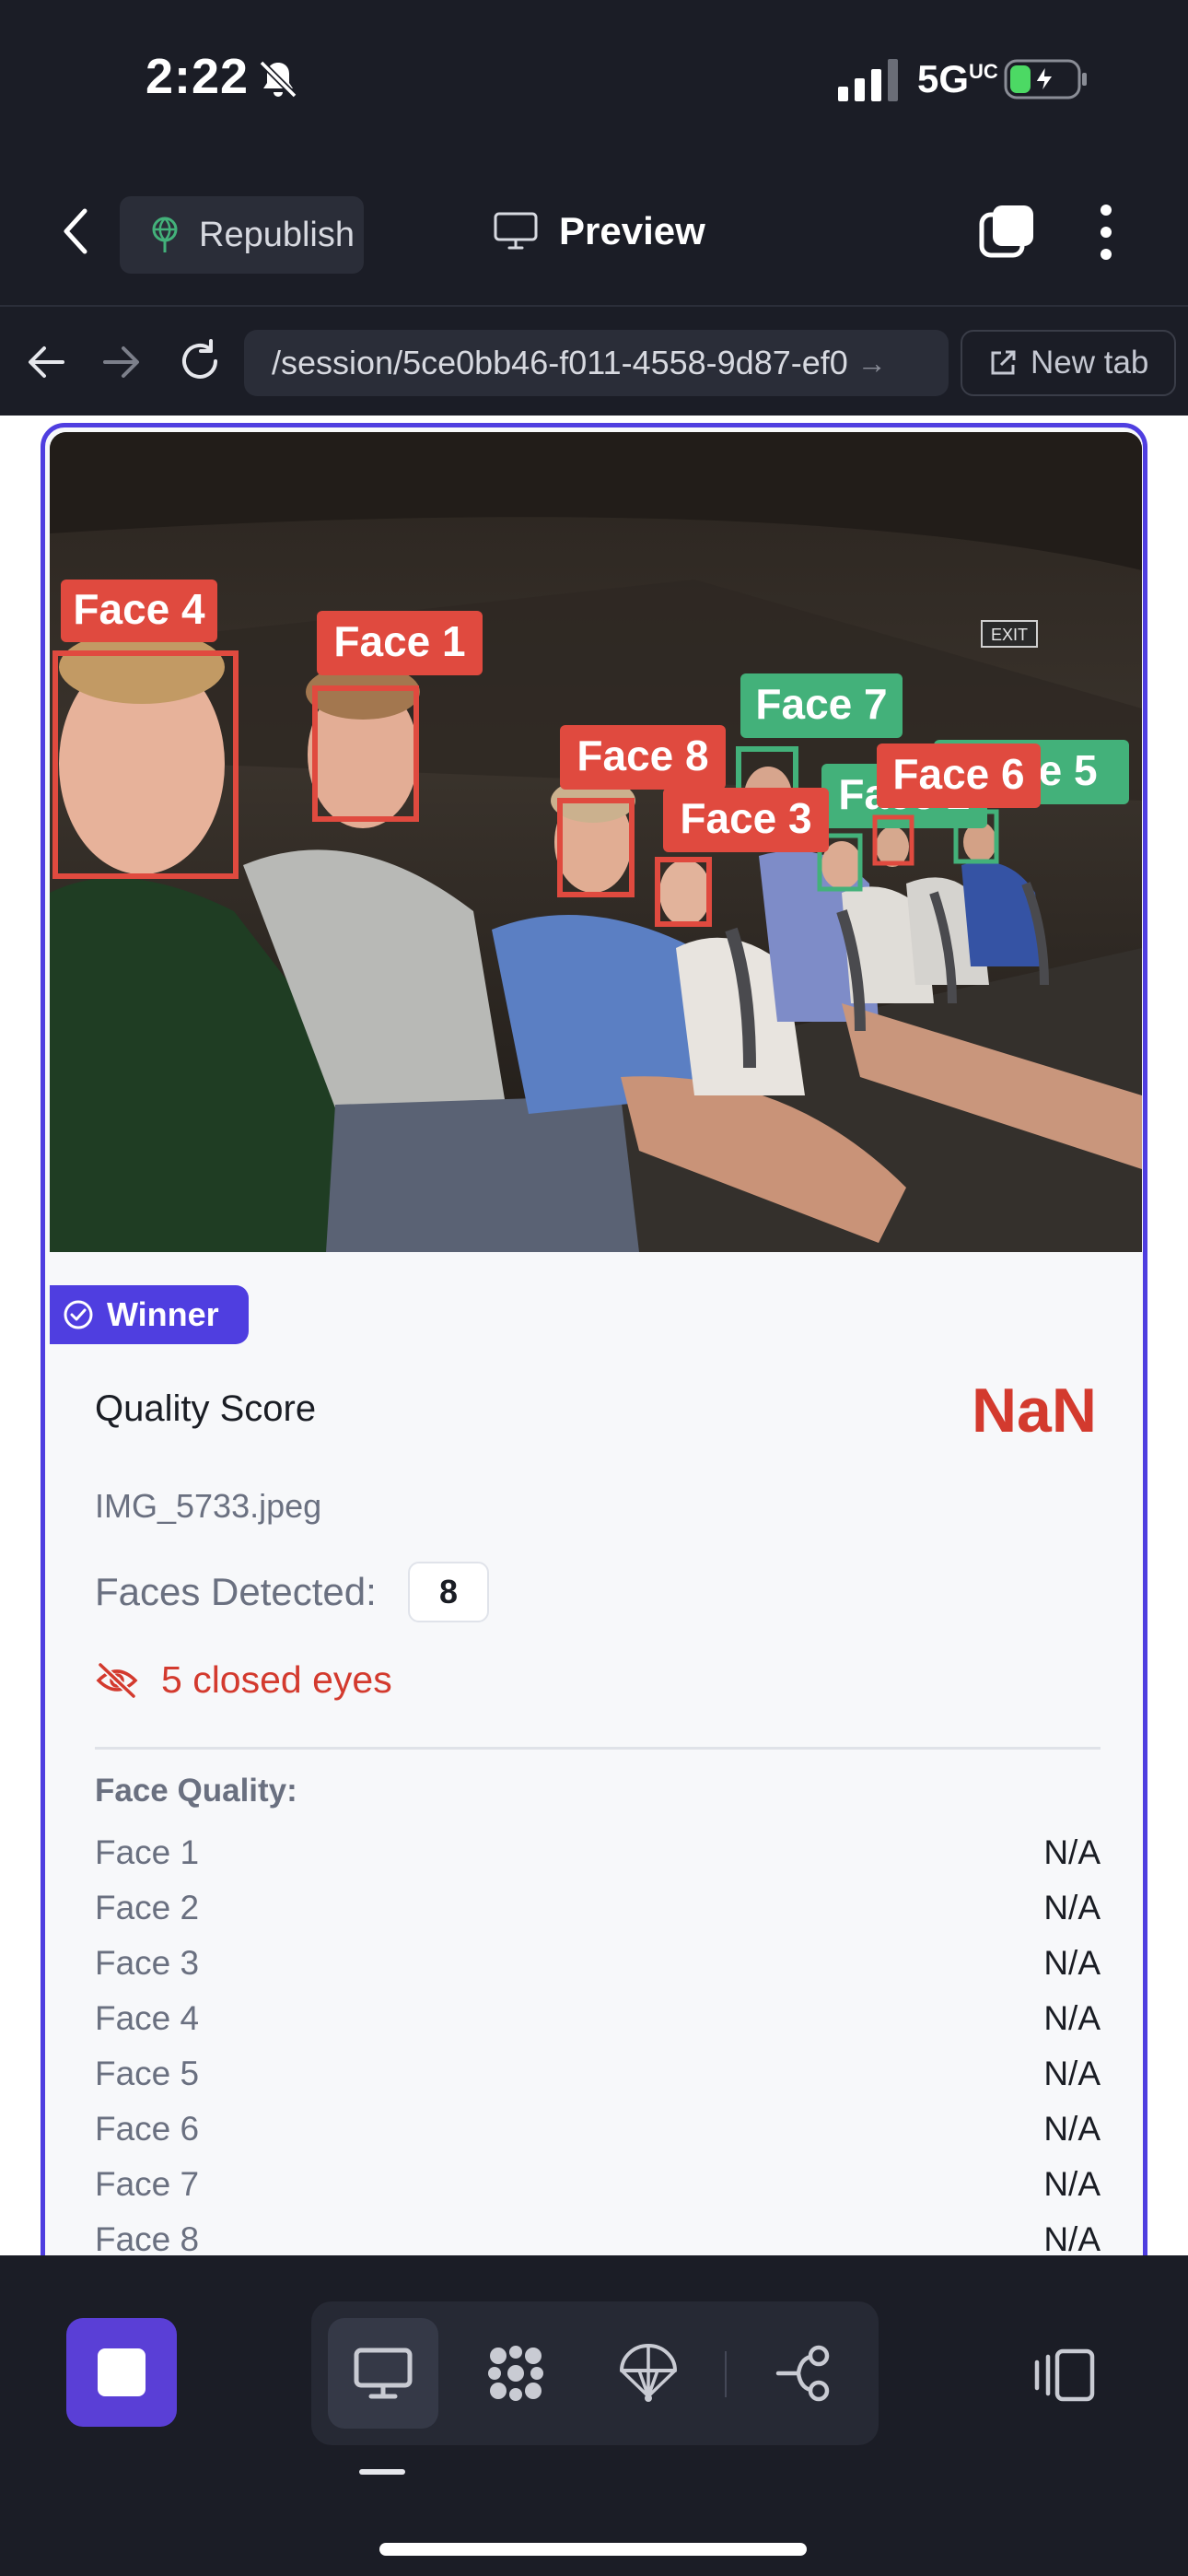 The height and width of the screenshot is (2576, 1188). I want to click on file-name: IMG_5733.jpeg, so click(208, 1506).